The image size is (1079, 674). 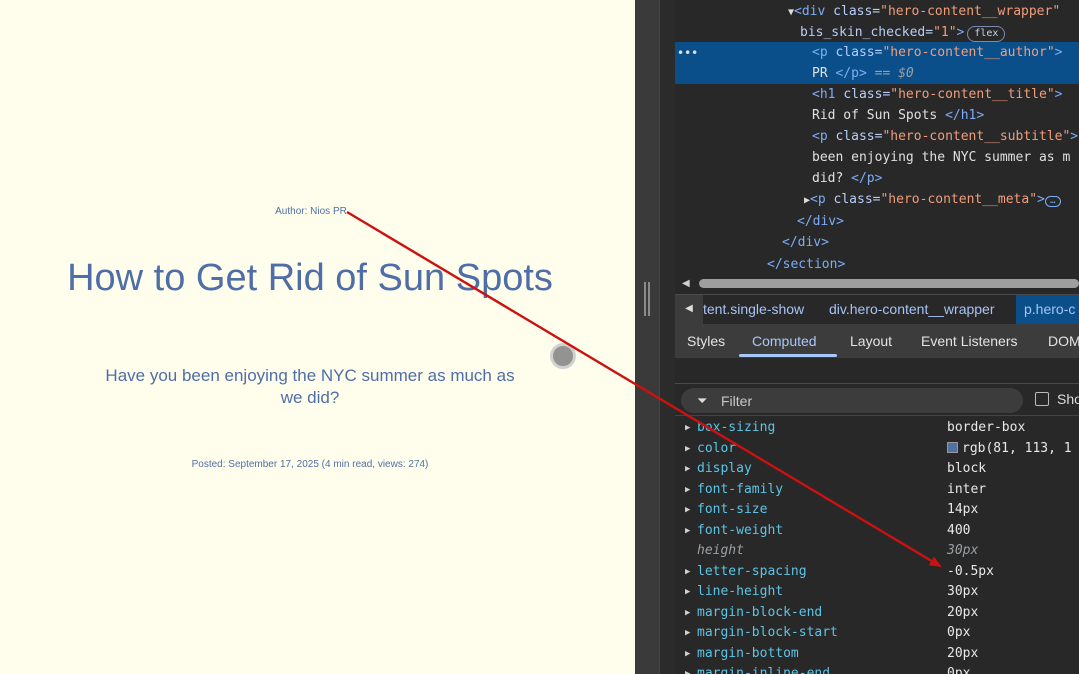 What do you see at coordinates (740, 489) in the screenshot?
I see `property-name: font-family` at bounding box center [740, 489].